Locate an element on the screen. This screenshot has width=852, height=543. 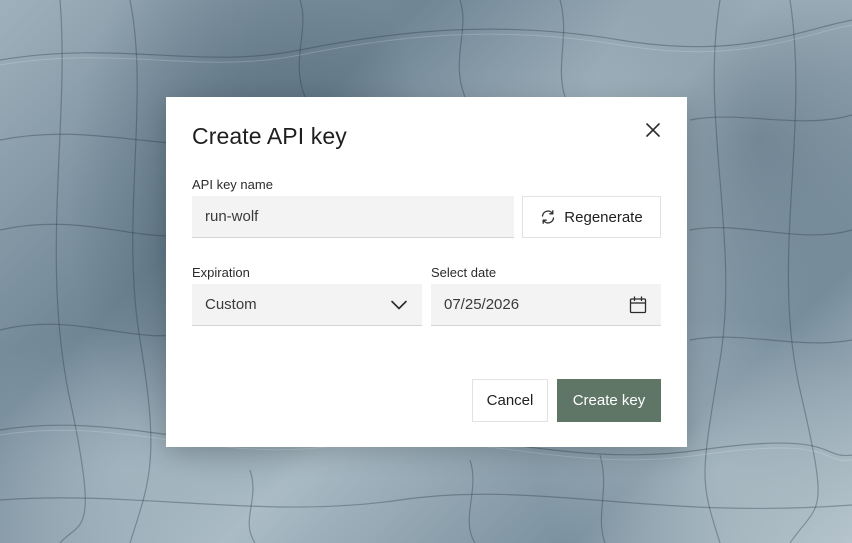
regenerate-label: Regenerate is located at coordinates (603, 217).